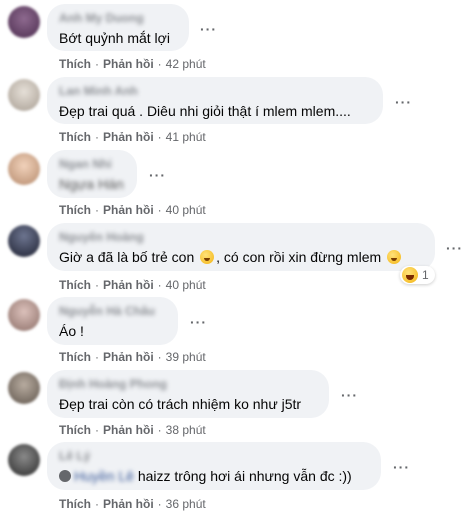 This screenshot has height=516, width=469. What do you see at coordinates (215, 91) in the screenshot?
I see `commenter-name: Lan Minh Anh` at bounding box center [215, 91].